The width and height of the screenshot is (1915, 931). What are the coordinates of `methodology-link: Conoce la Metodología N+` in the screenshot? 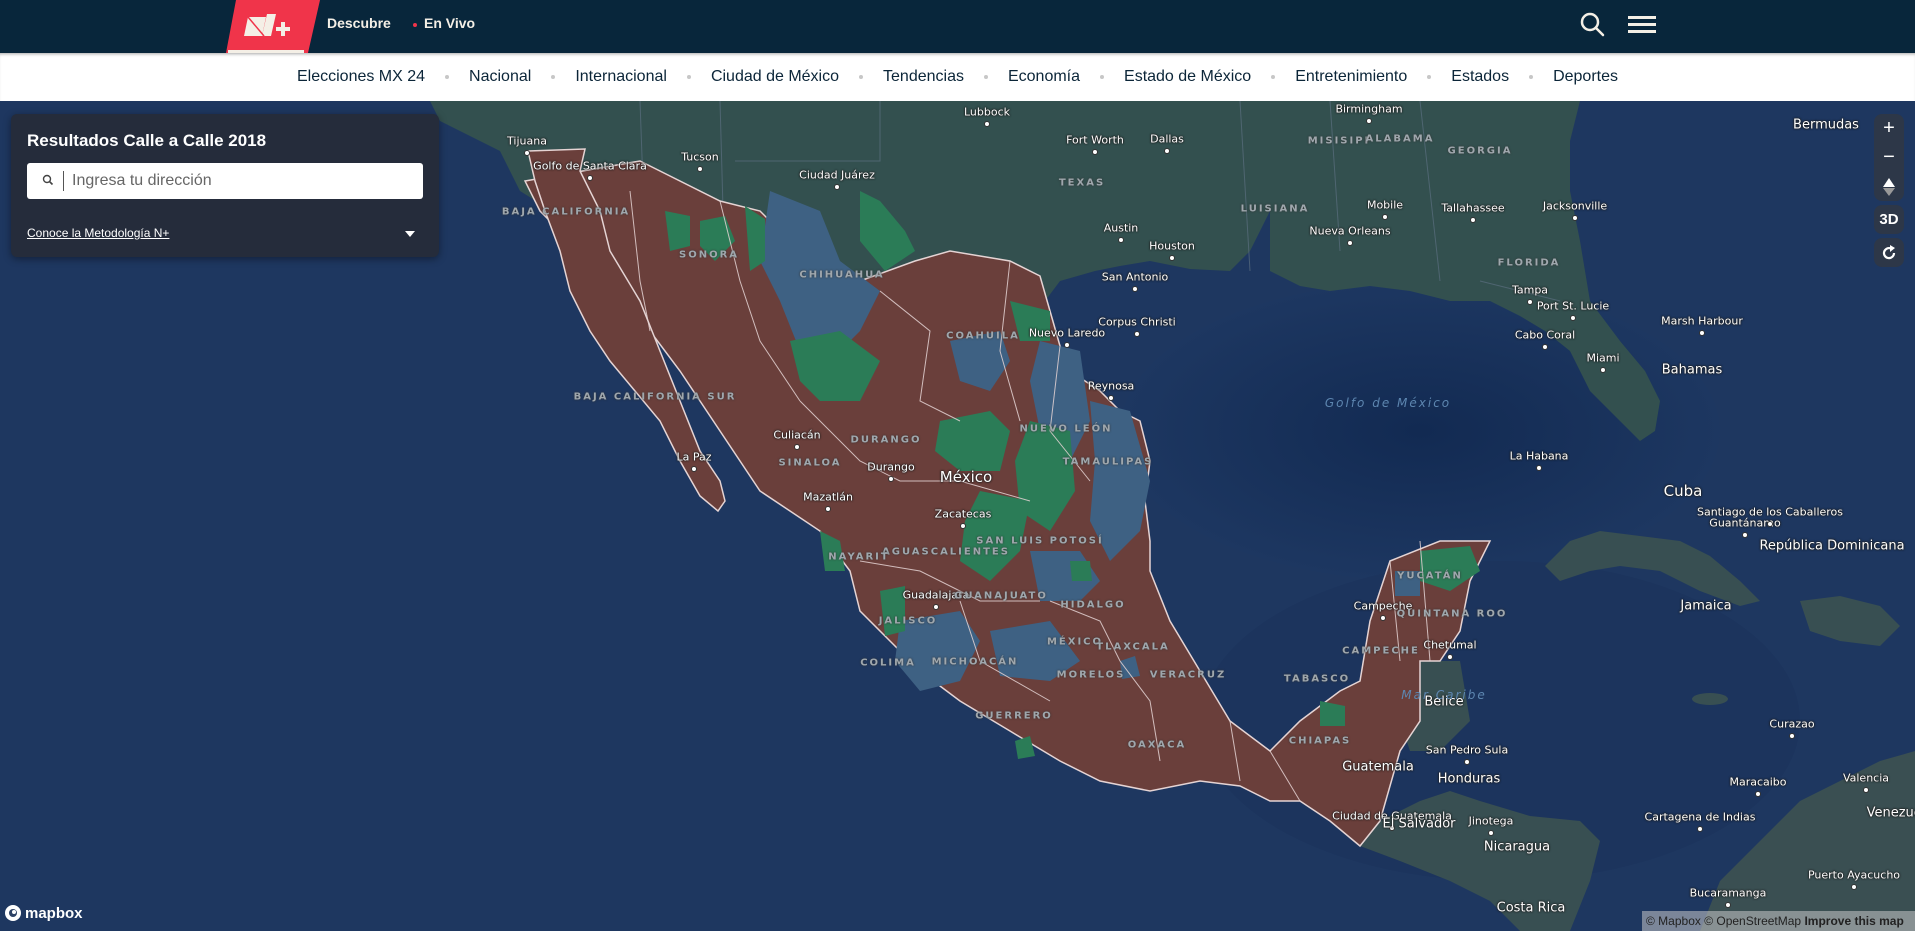 It's located at (98, 233).